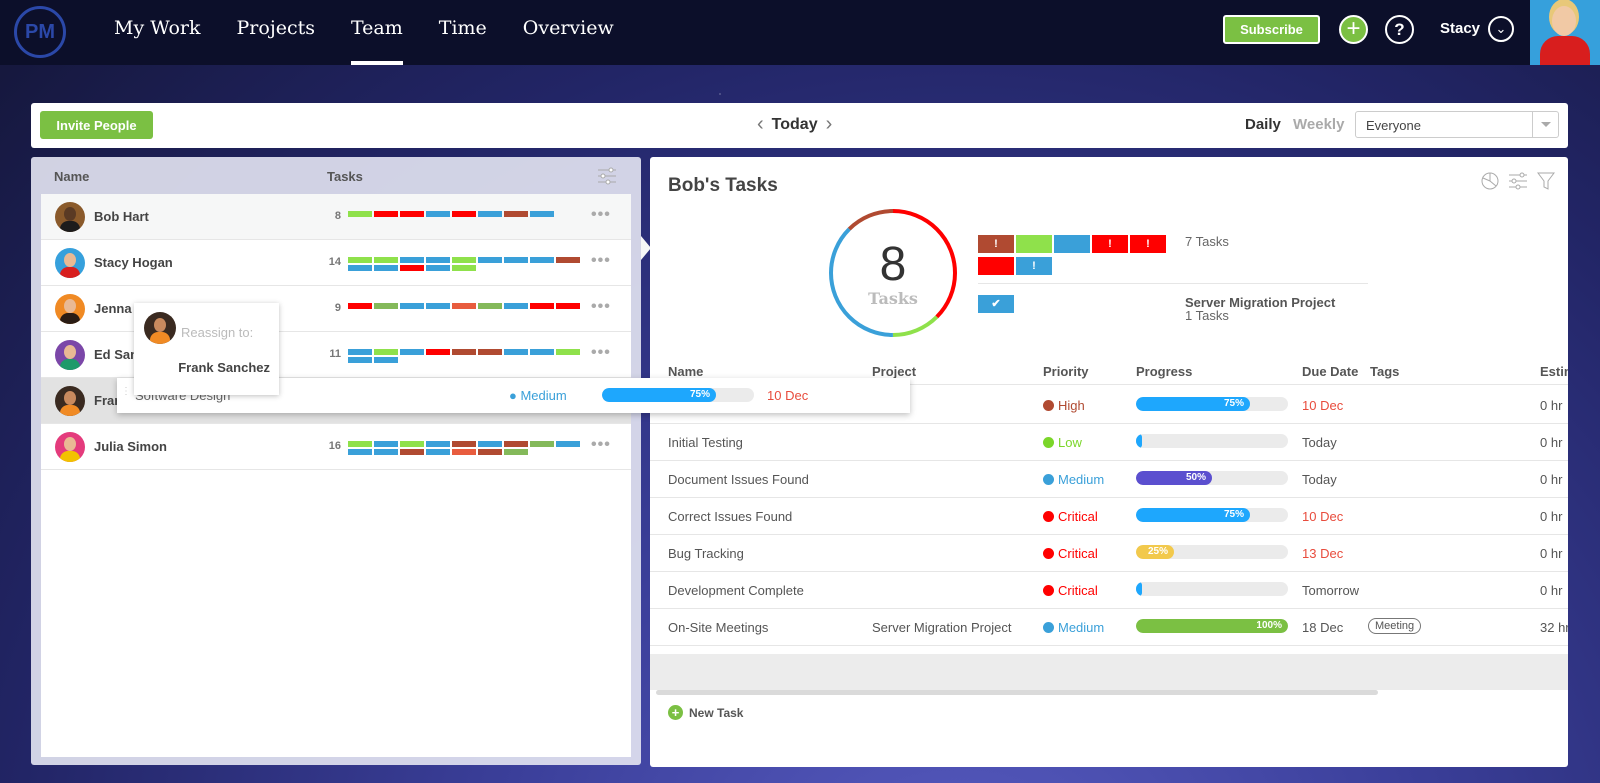  Describe the element at coordinates (568, 32) in the screenshot. I see `nav-overview: Overview` at that location.